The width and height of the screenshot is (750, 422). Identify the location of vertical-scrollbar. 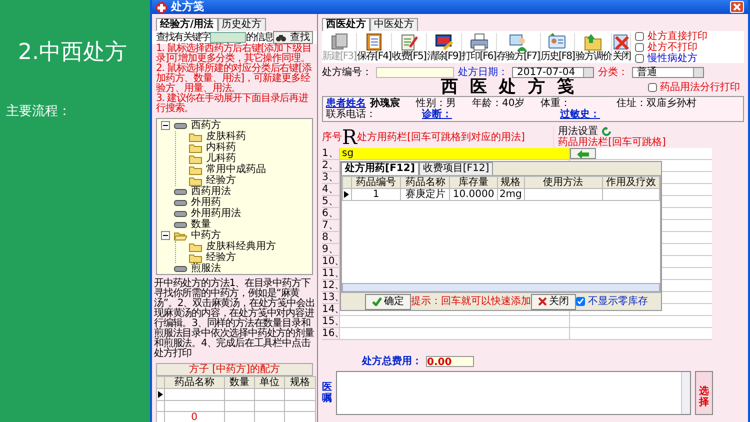
(685, 393).